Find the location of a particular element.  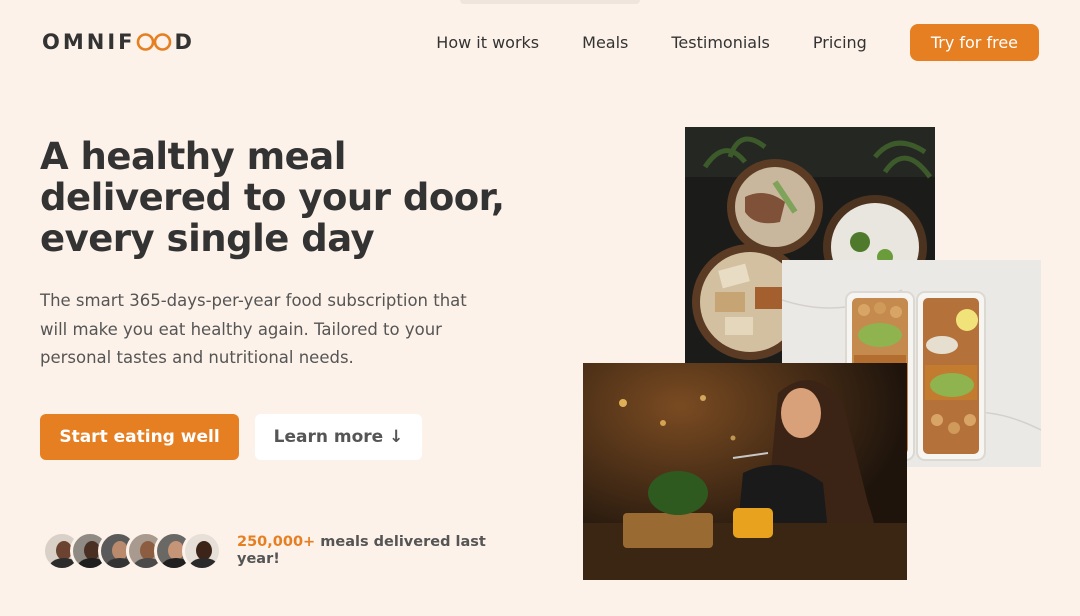

customer-avatars is located at coordinates (132, 551).